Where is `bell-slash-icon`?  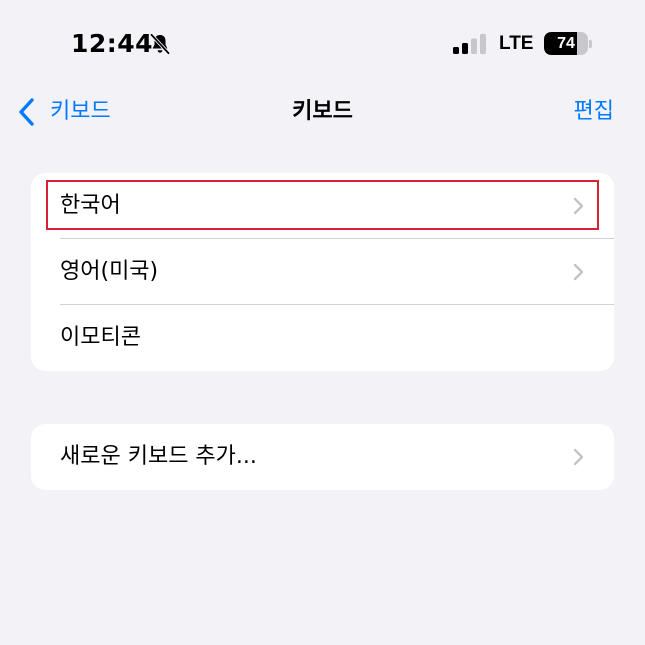 bell-slash-icon is located at coordinates (160, 44).